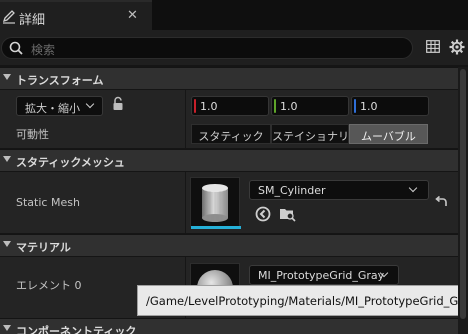  I want to click on z-axis-indicator, so click(355, 106).